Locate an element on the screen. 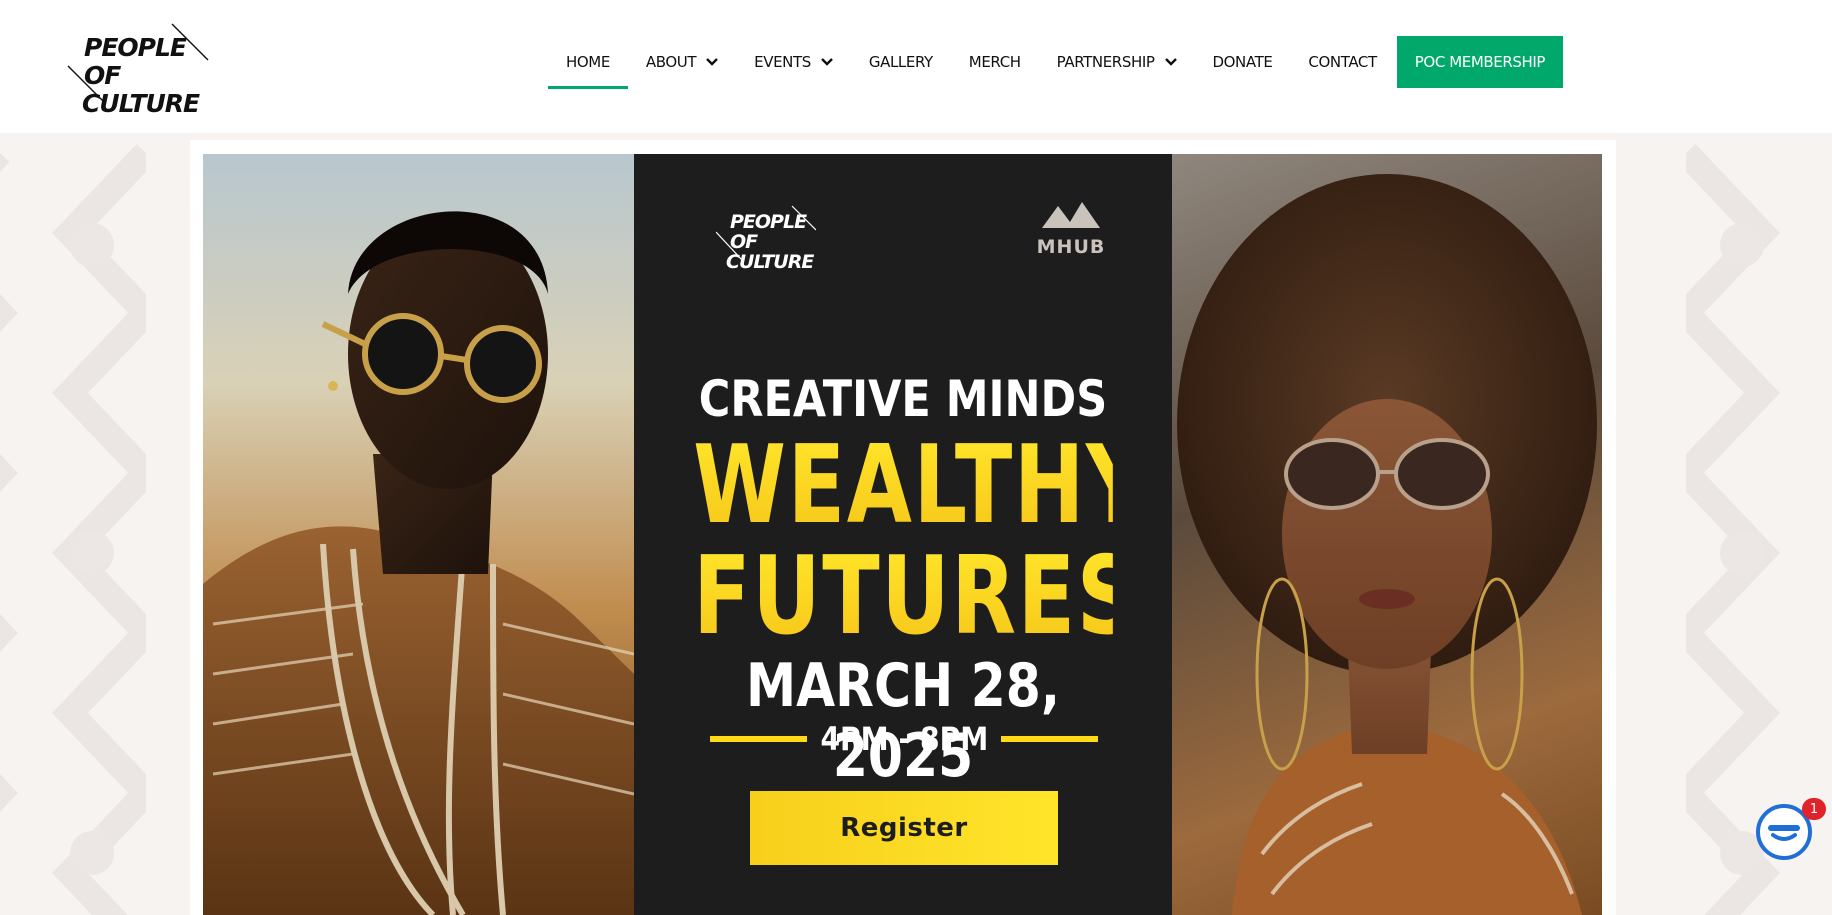 The height and width of the screenshot is (915, 1832). event-time: 4PM - 8PM is located at coordinates (904, 739).